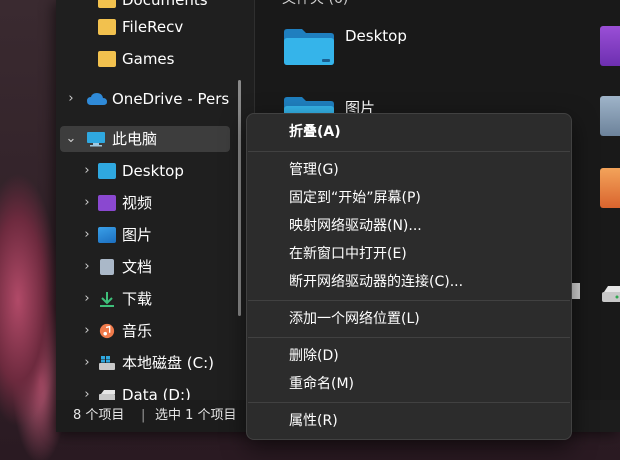 The width and height of the screenshot is (620, 460). I want to click on chevron-down-icon: ⌄, so click(71, 139).